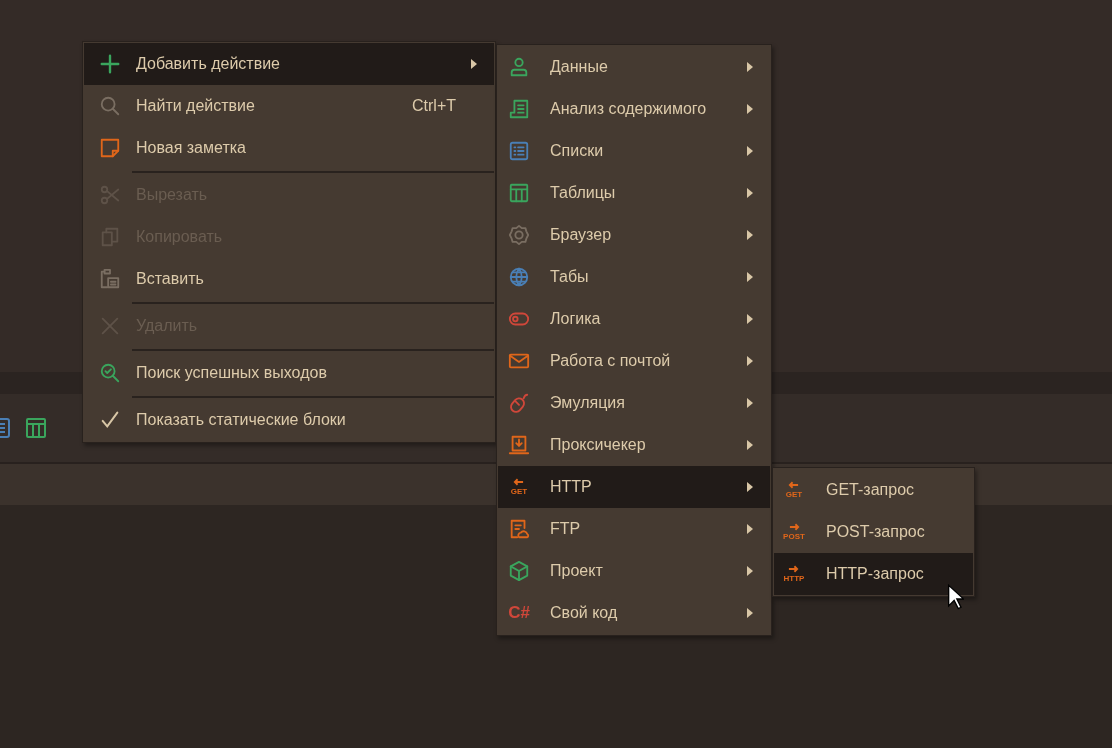 The height and width of the screenshot is (748, 1112). What do you see at coordinates (519, 235) in the screenshot?
I see `gear-icon` at bounding box center [519, 235].